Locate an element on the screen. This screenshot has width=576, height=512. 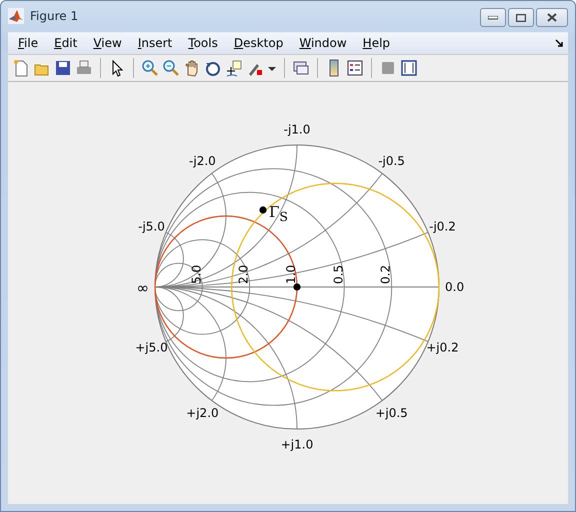
app-logo-icon is located at coordinates (16, 16).